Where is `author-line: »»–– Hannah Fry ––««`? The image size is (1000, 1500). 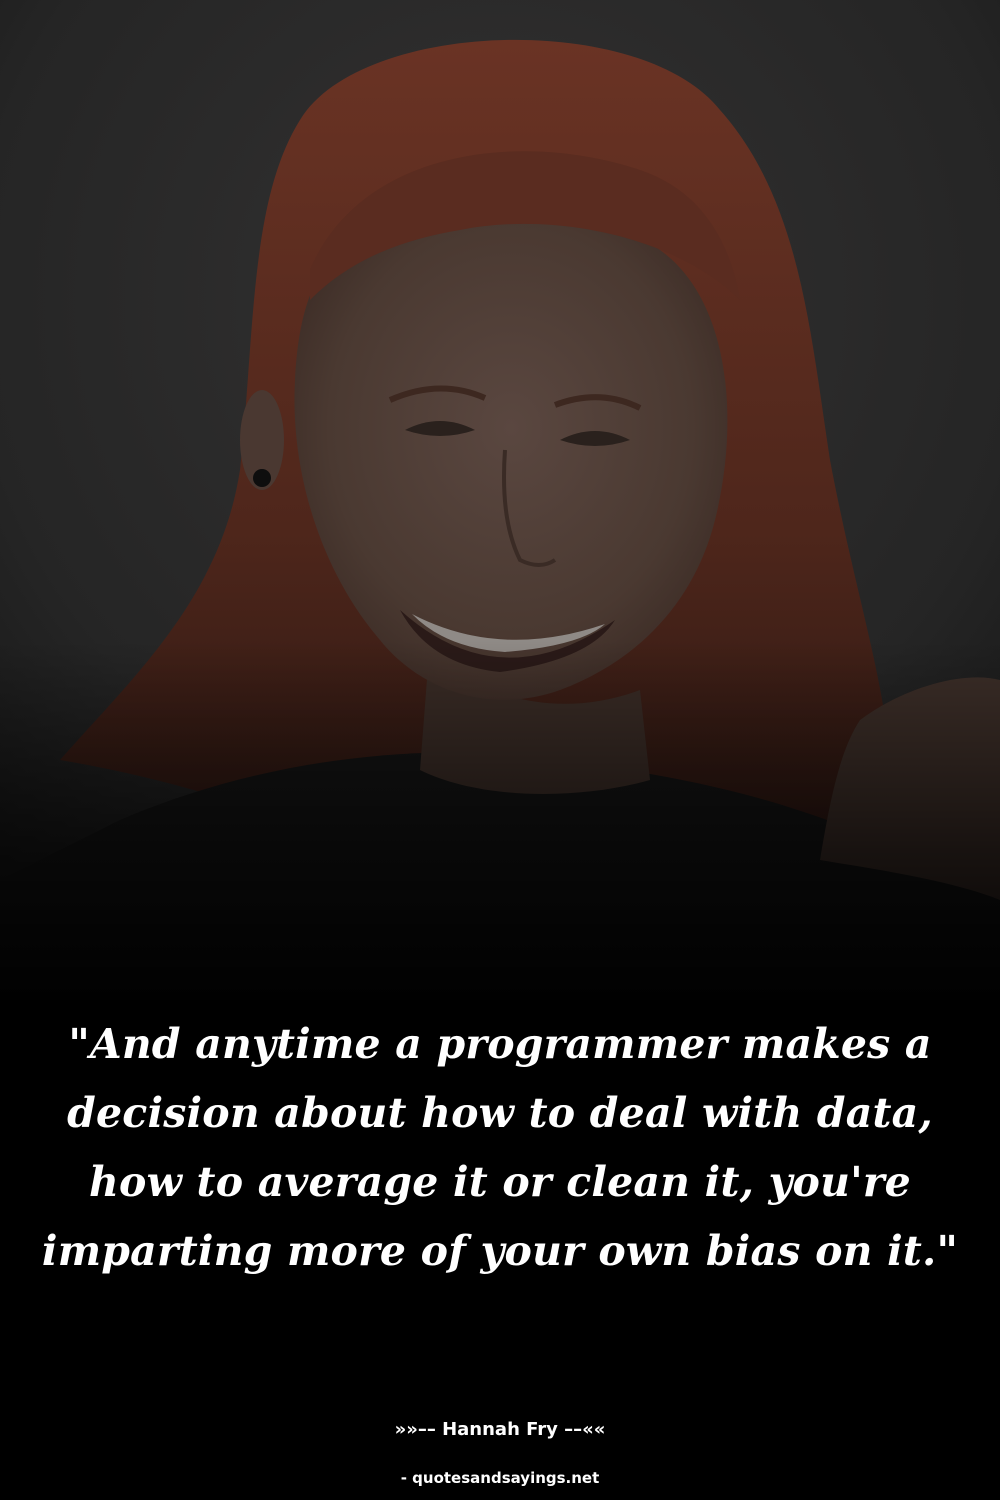
author-line: »»–– Hannah Fry ––«« is located at coordinates (500, 1429).